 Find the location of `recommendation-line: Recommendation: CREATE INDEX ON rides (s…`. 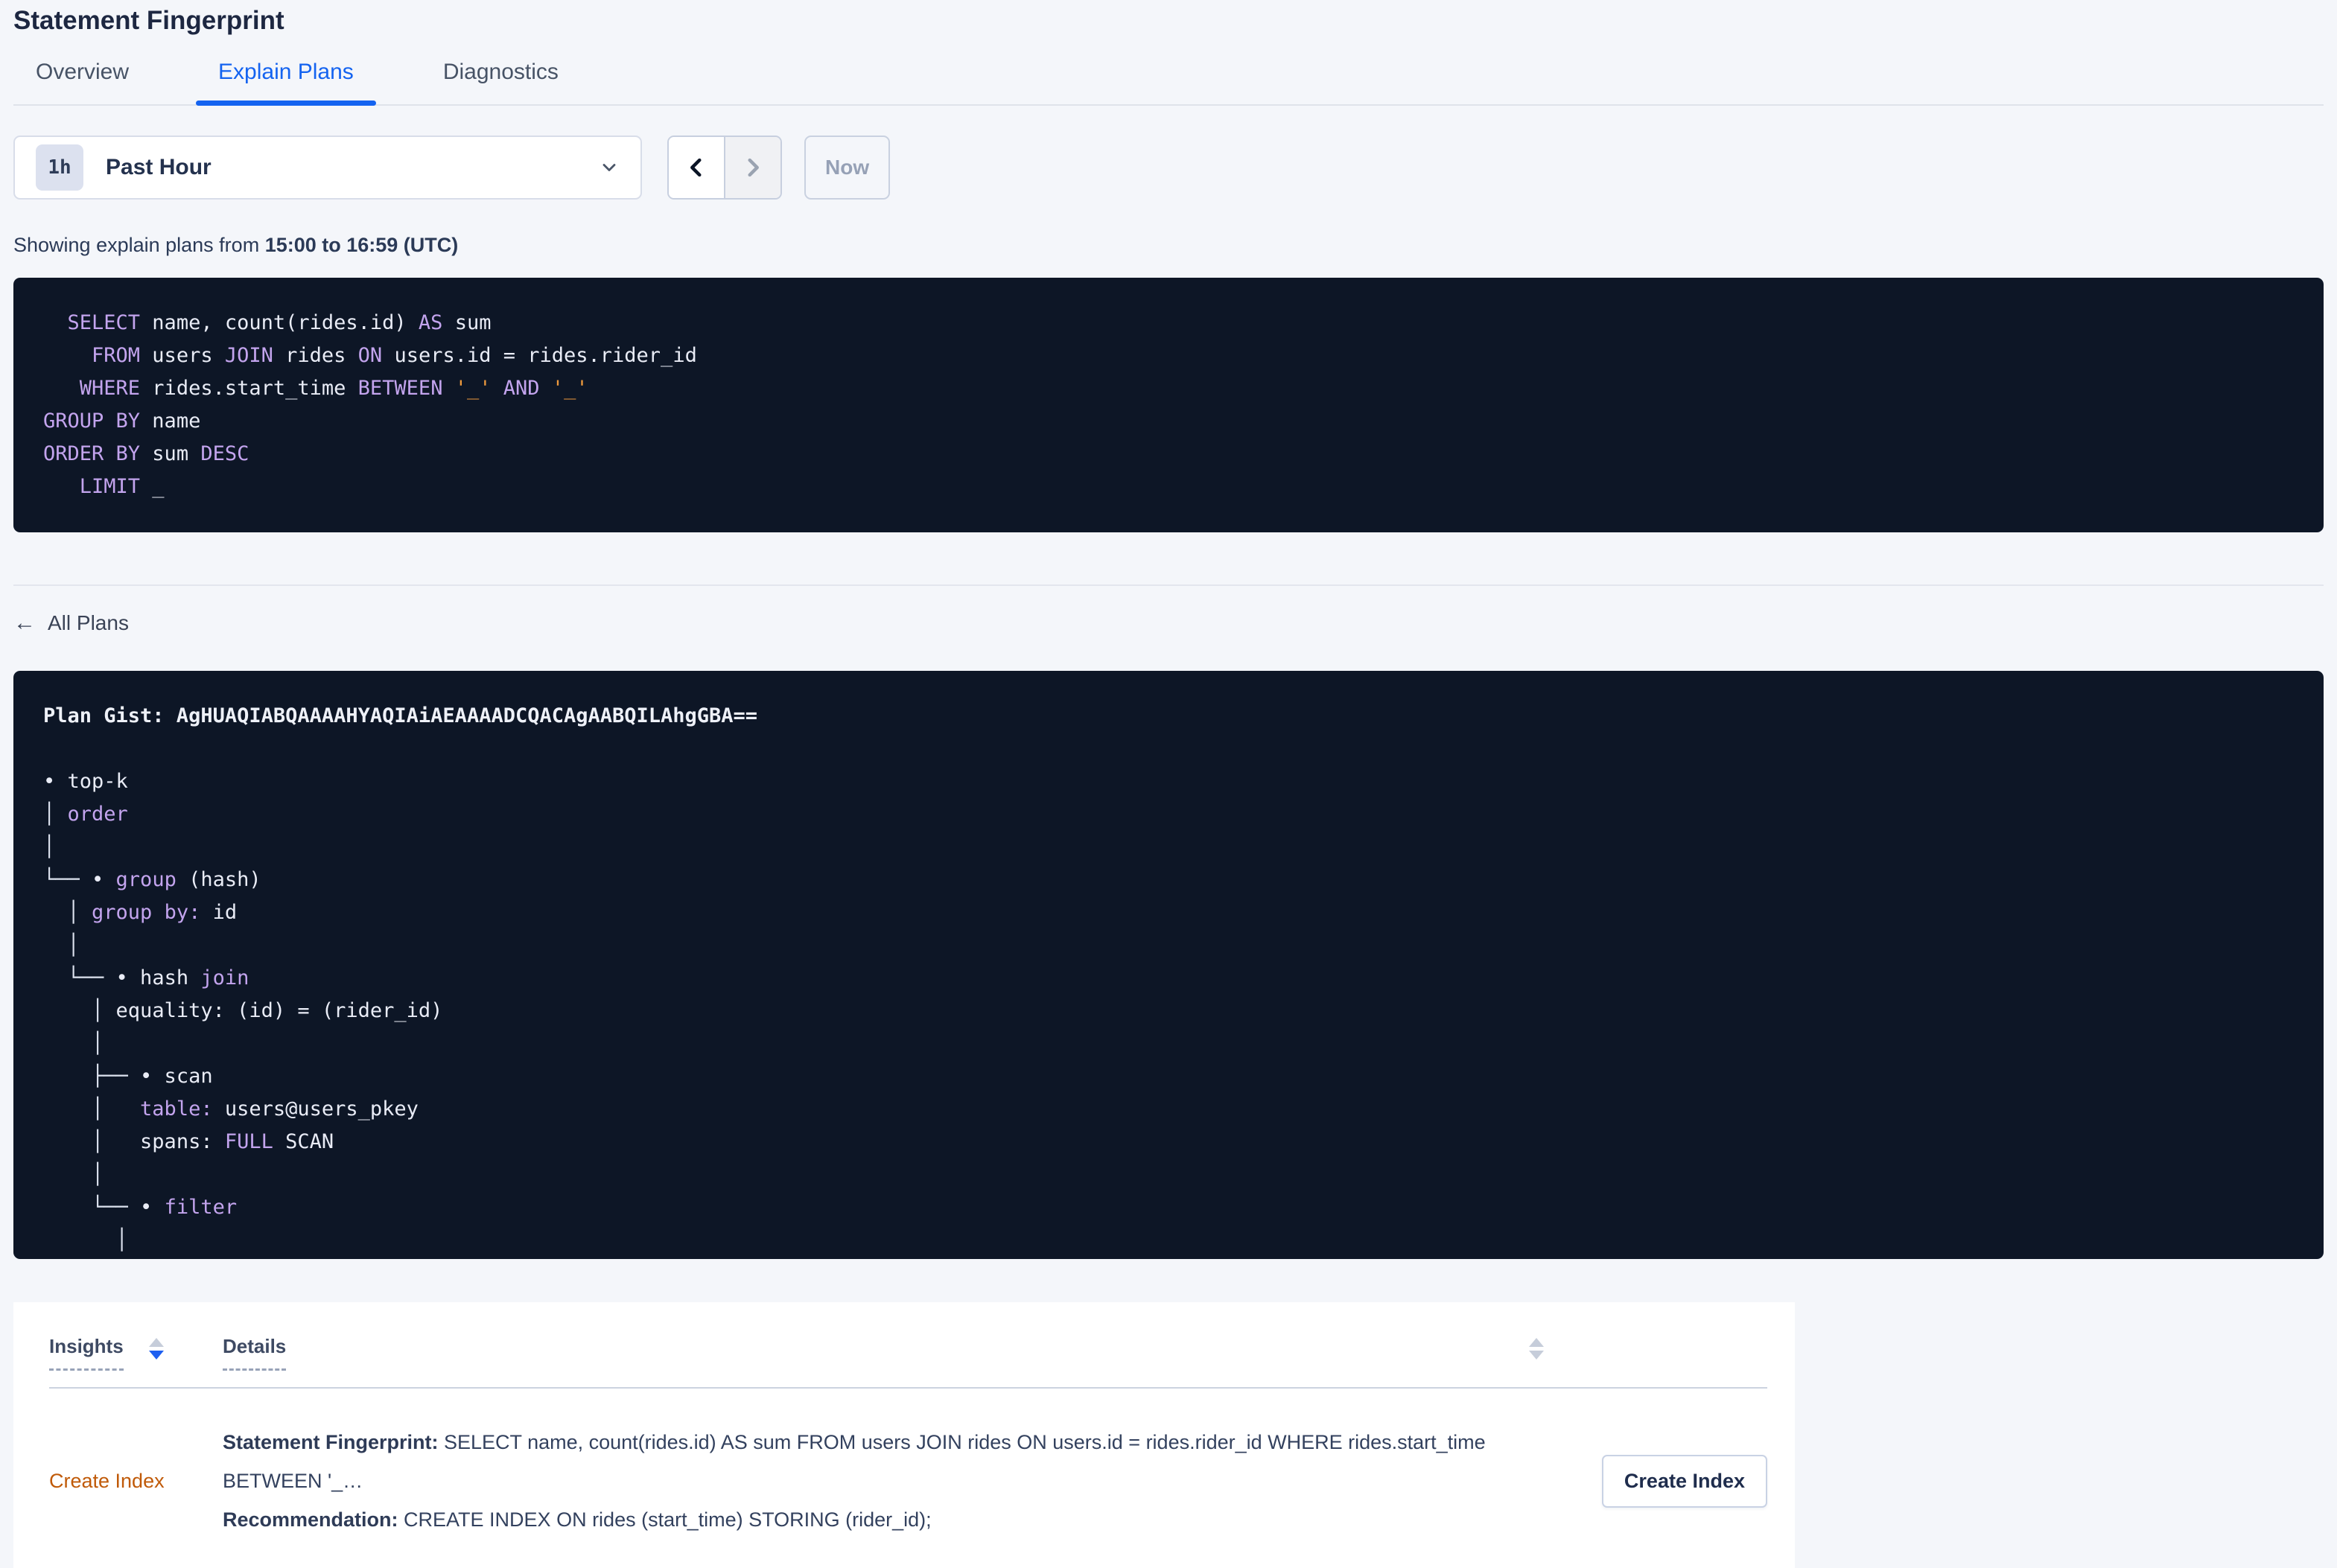

recommendation-line: Recommendation: CREATE INDEX ON rides (s… is located at coordinates (883, 1519).